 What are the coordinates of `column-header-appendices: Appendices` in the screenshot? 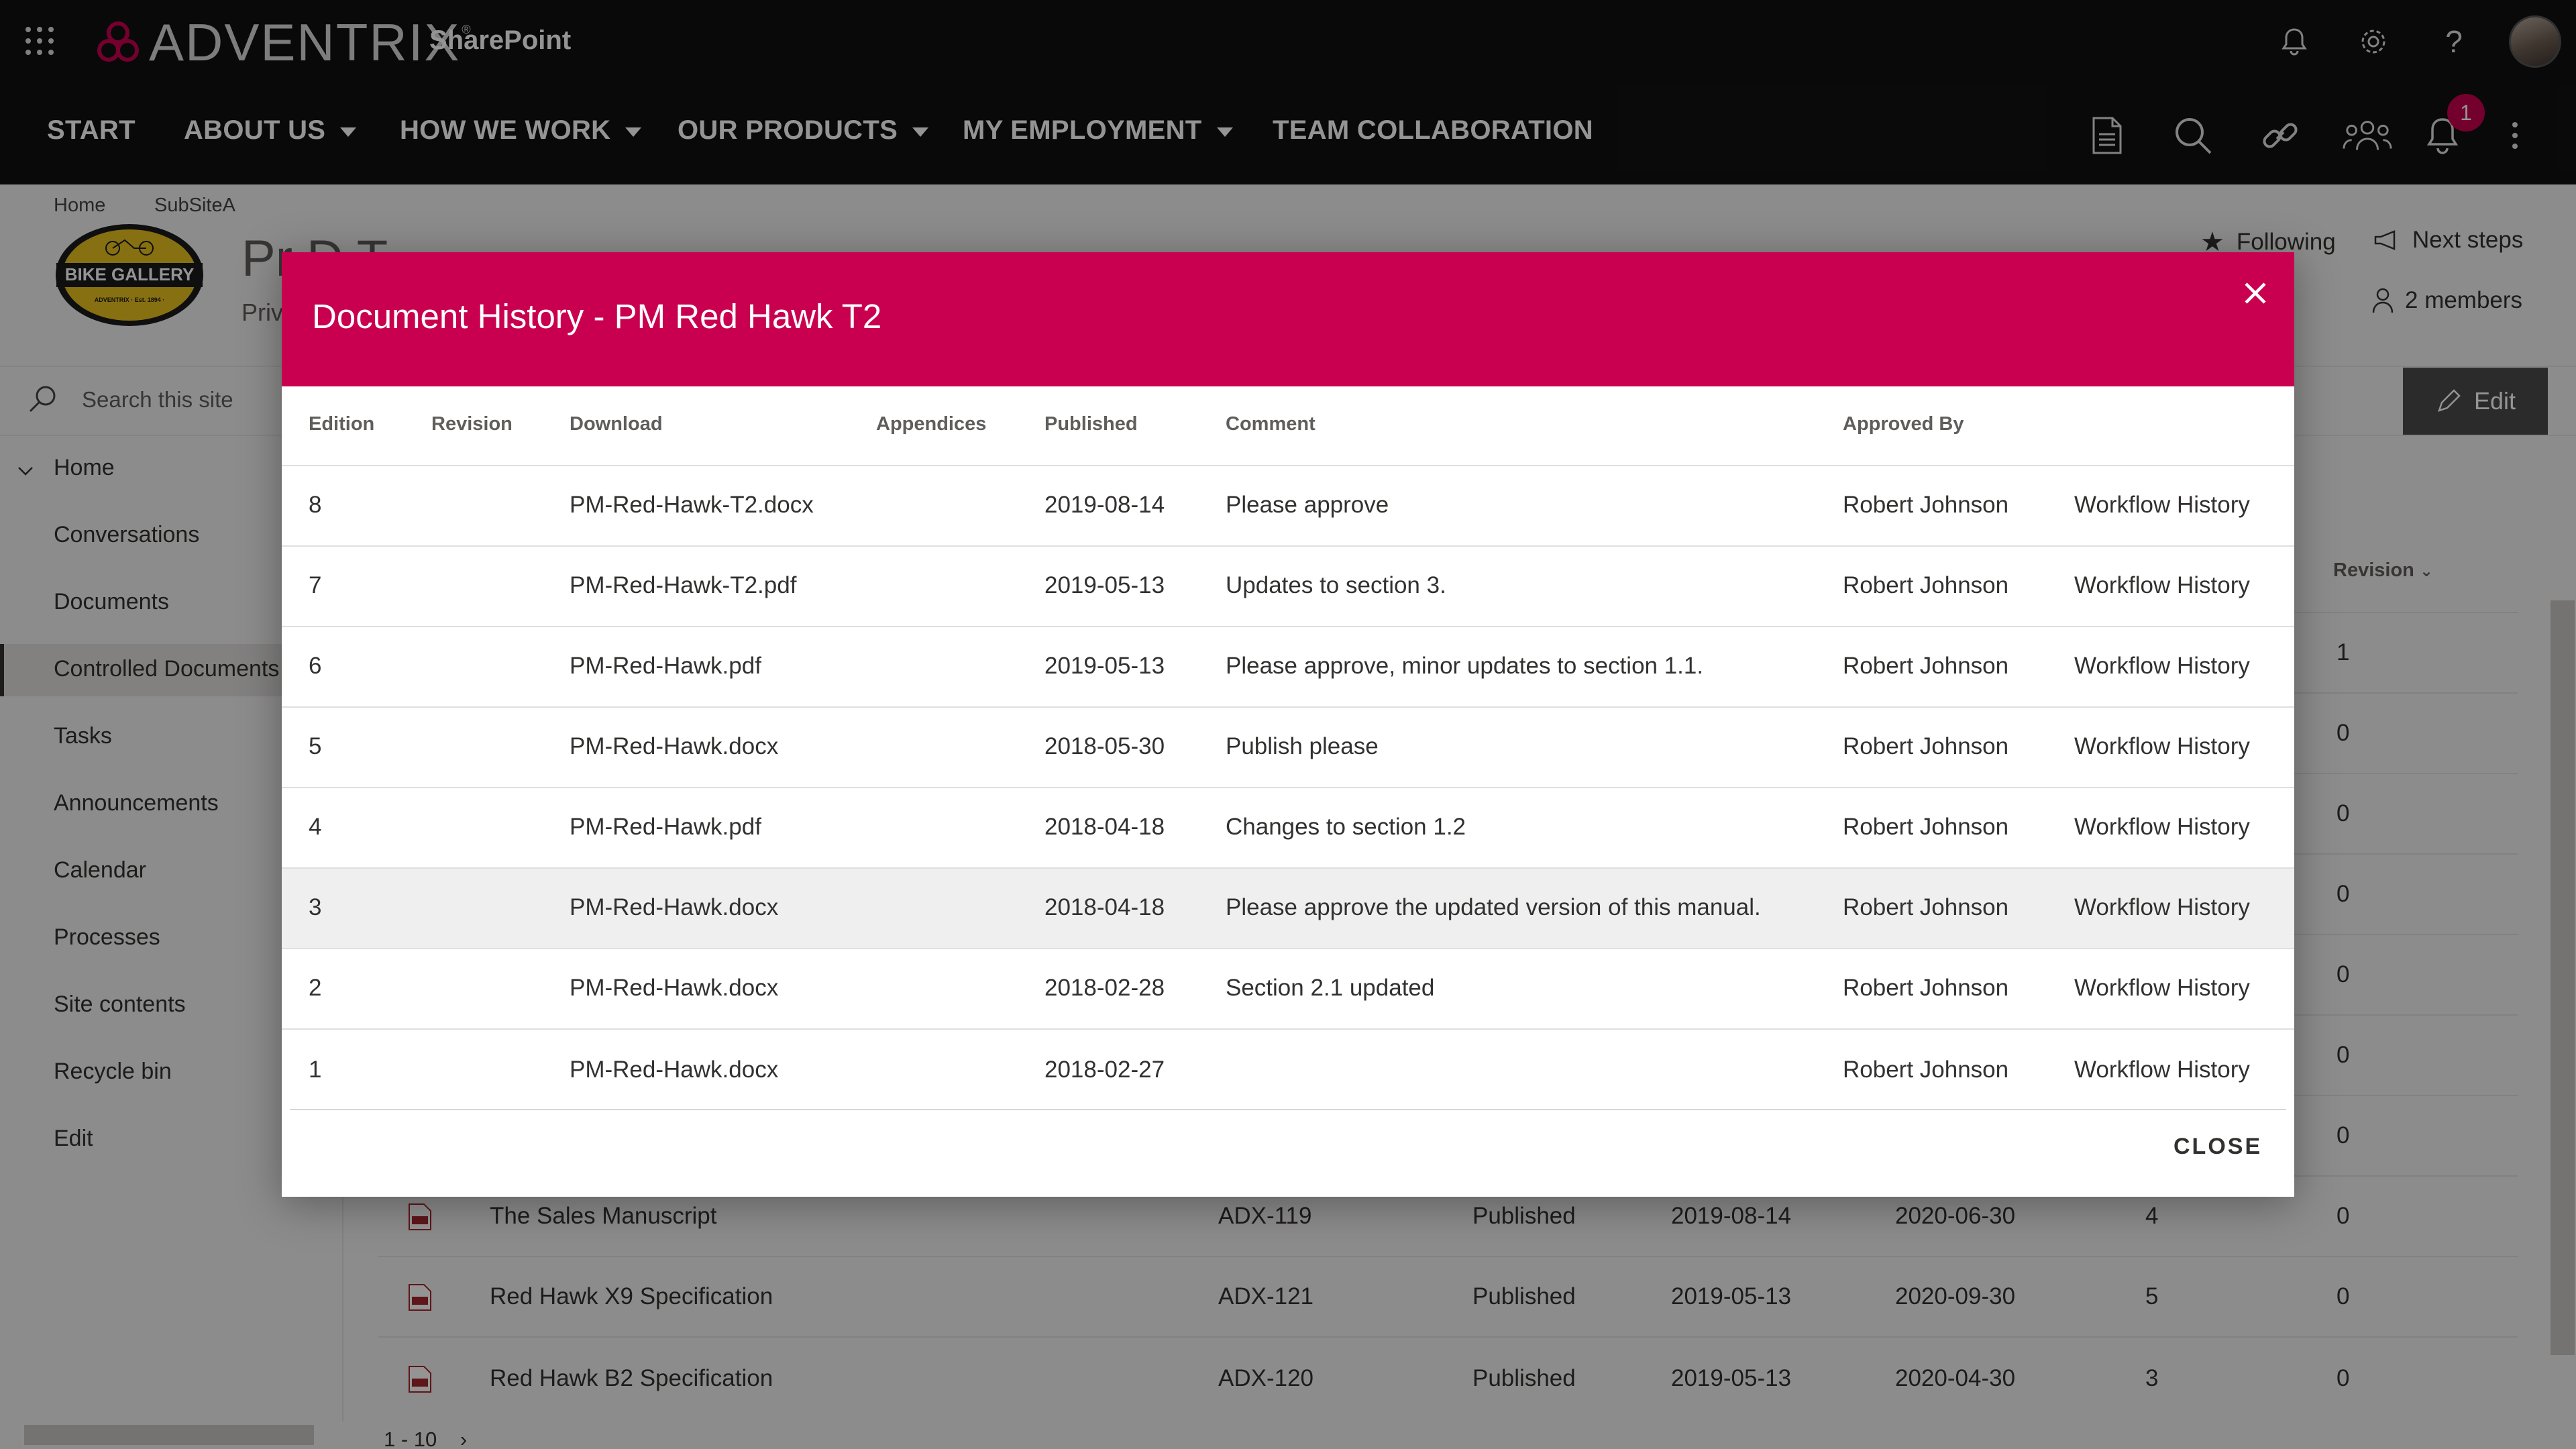 It's located at (931, 424).